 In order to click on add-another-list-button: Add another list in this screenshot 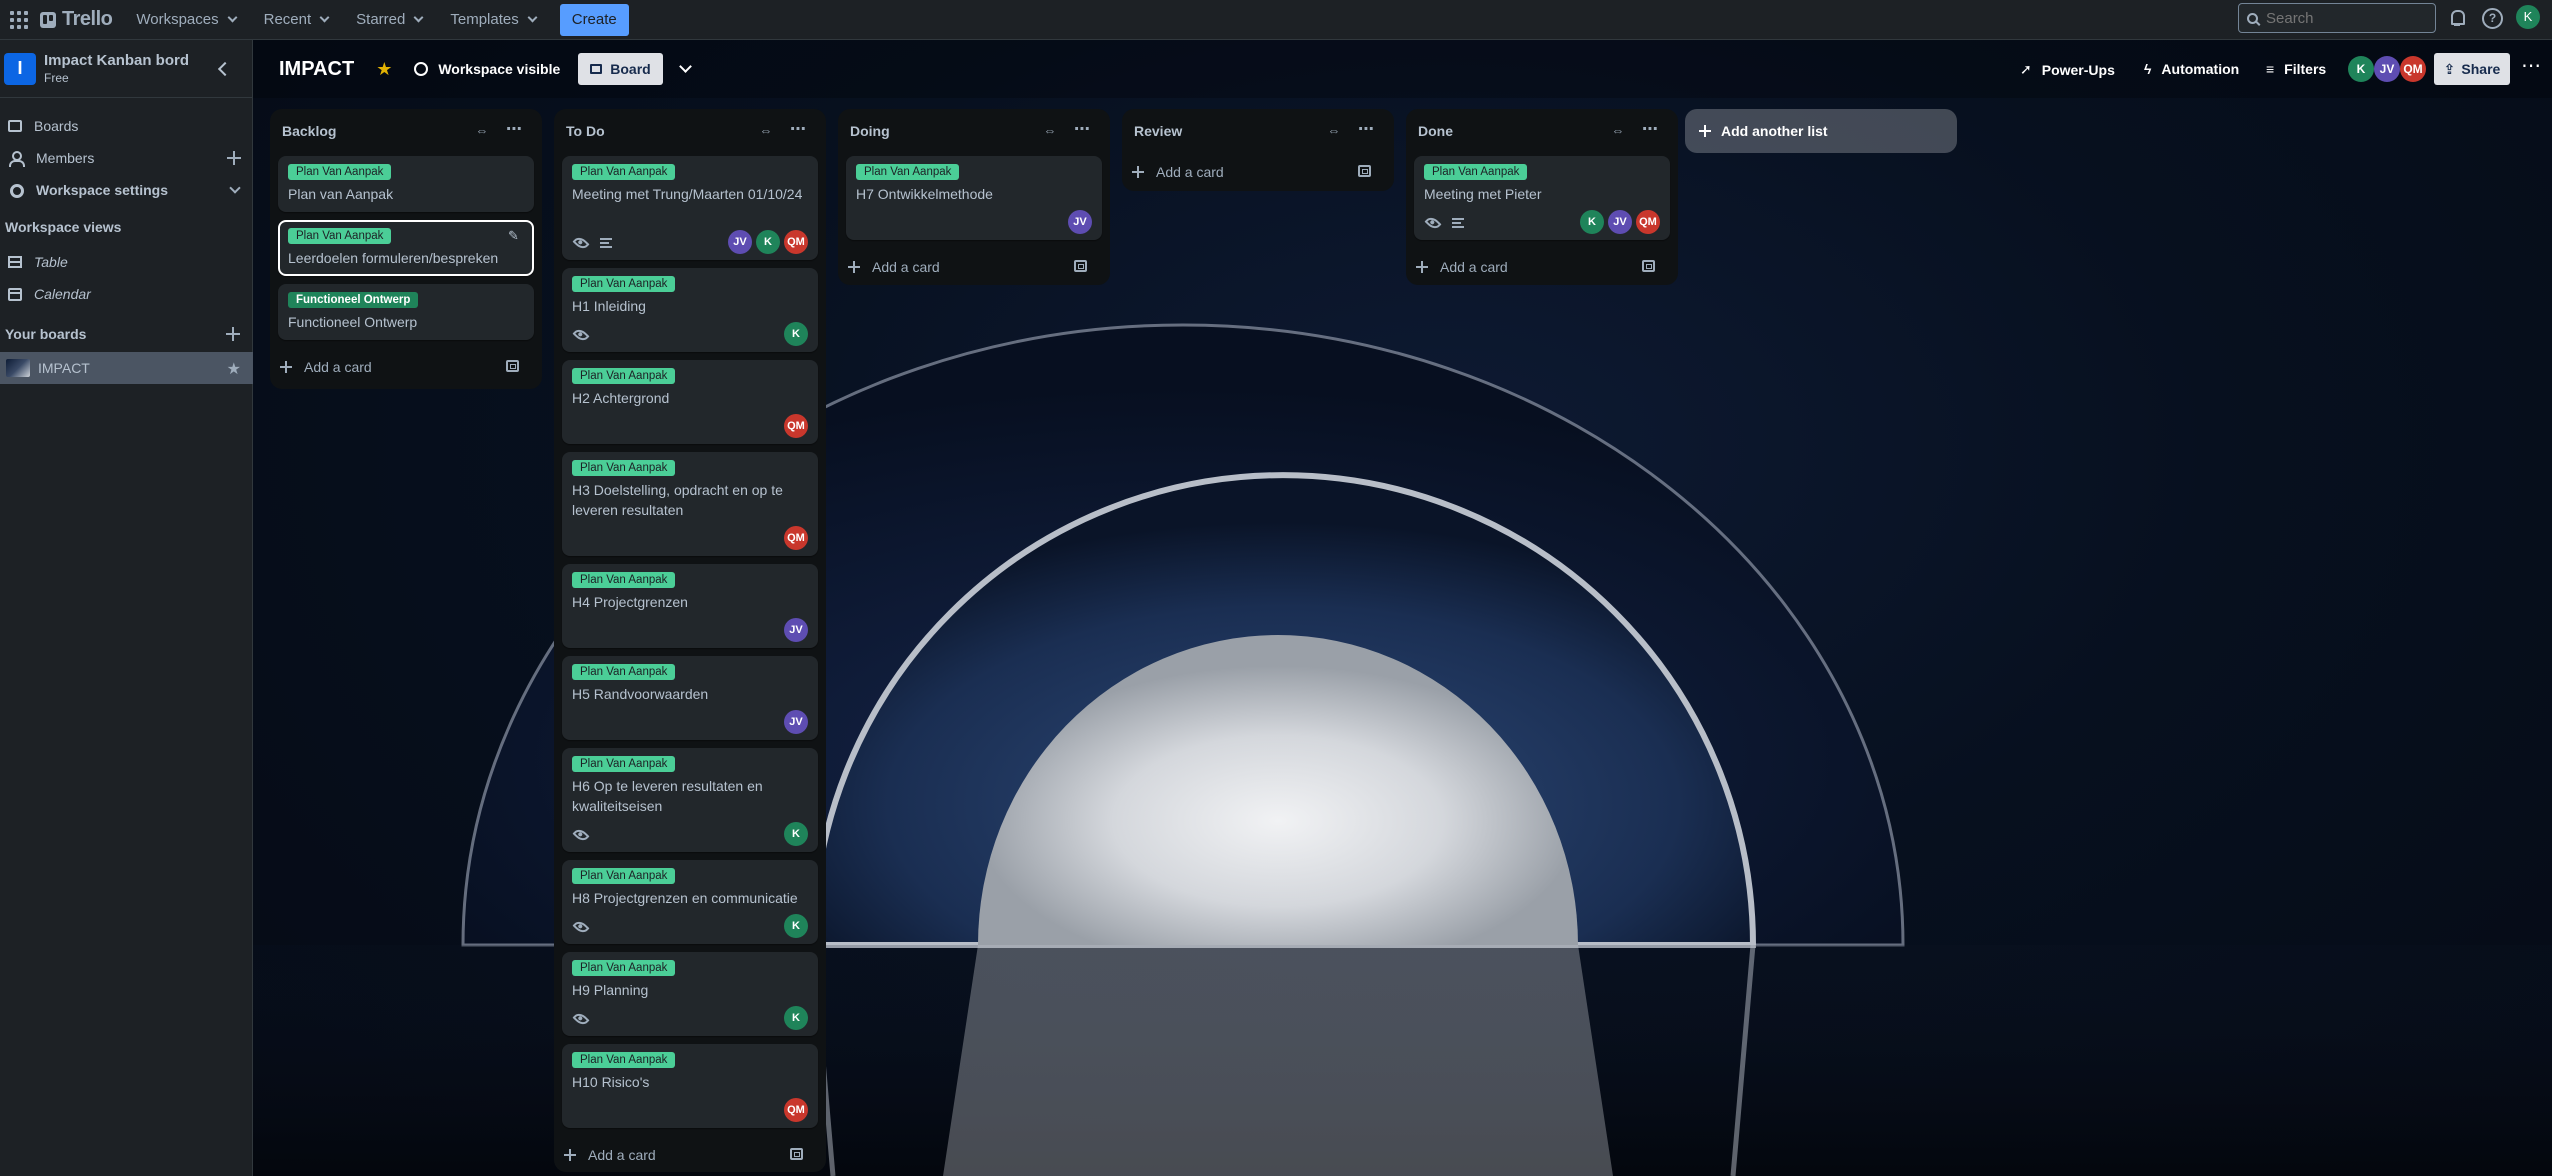, I will do `click(1821, 131)`.